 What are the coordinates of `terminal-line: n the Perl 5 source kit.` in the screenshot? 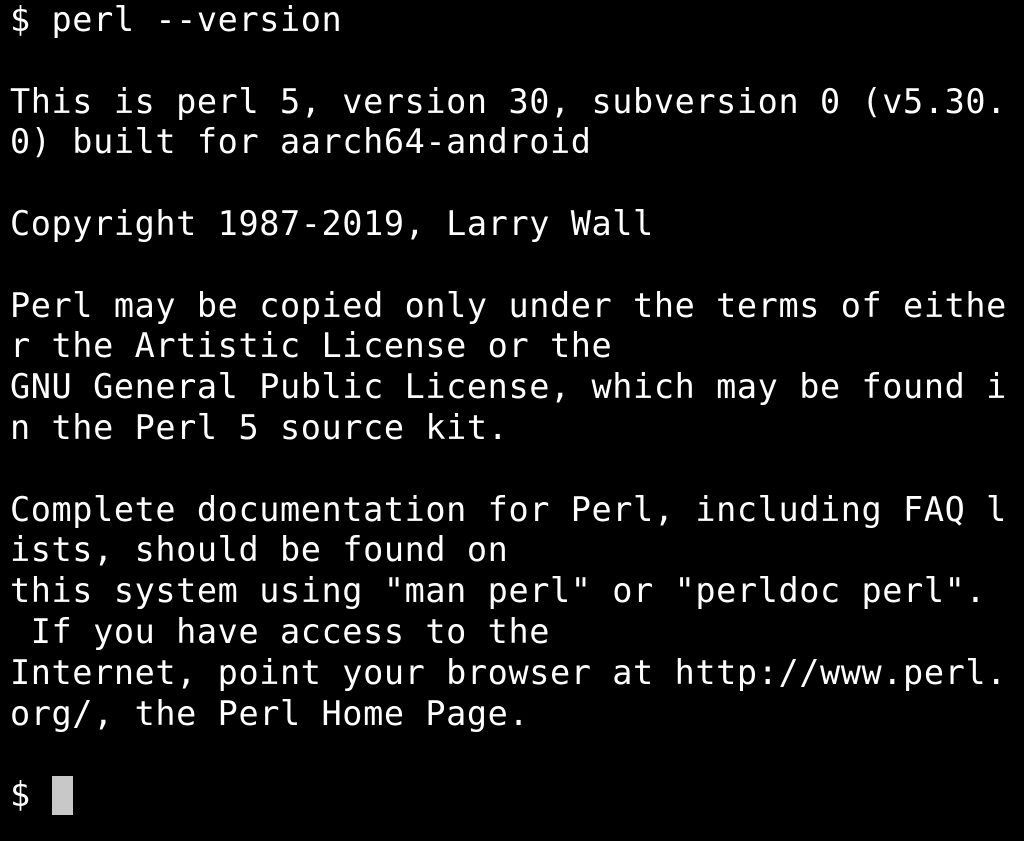 It's located at (259, 427).